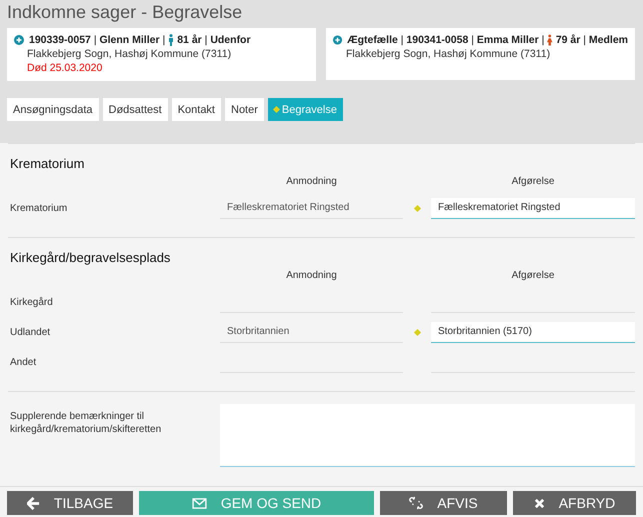 Image resolution: width=643 pixels, height=517 pixels. Describe the element at coordinates (125, 12) in the screenshot. I see `page-title: Indkomne sager - Begravelse` at that location.